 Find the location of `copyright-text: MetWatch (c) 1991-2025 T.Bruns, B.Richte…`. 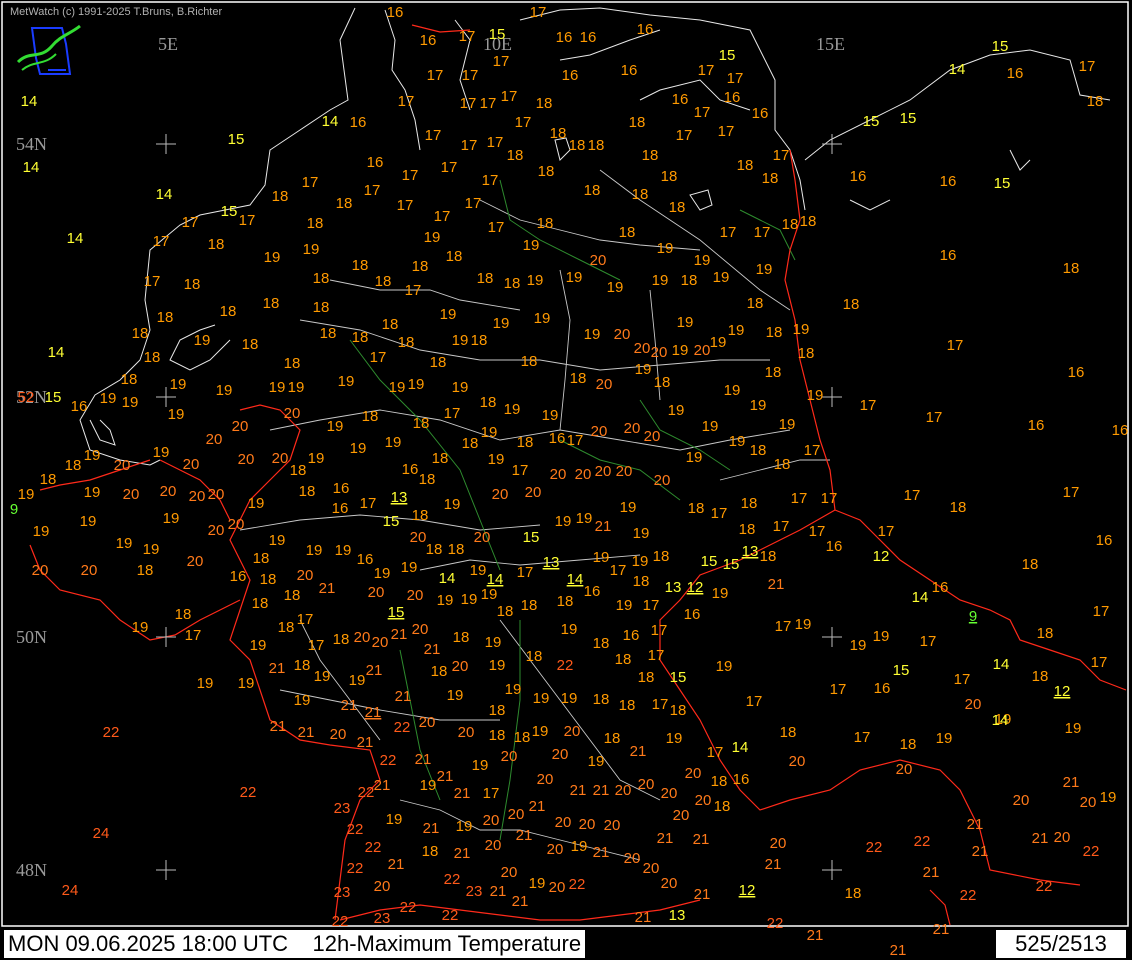

copyright-text: MetWatch (c) 1991-2025 T.Bruns, B.Richte… is located at coordinates (116, 12).